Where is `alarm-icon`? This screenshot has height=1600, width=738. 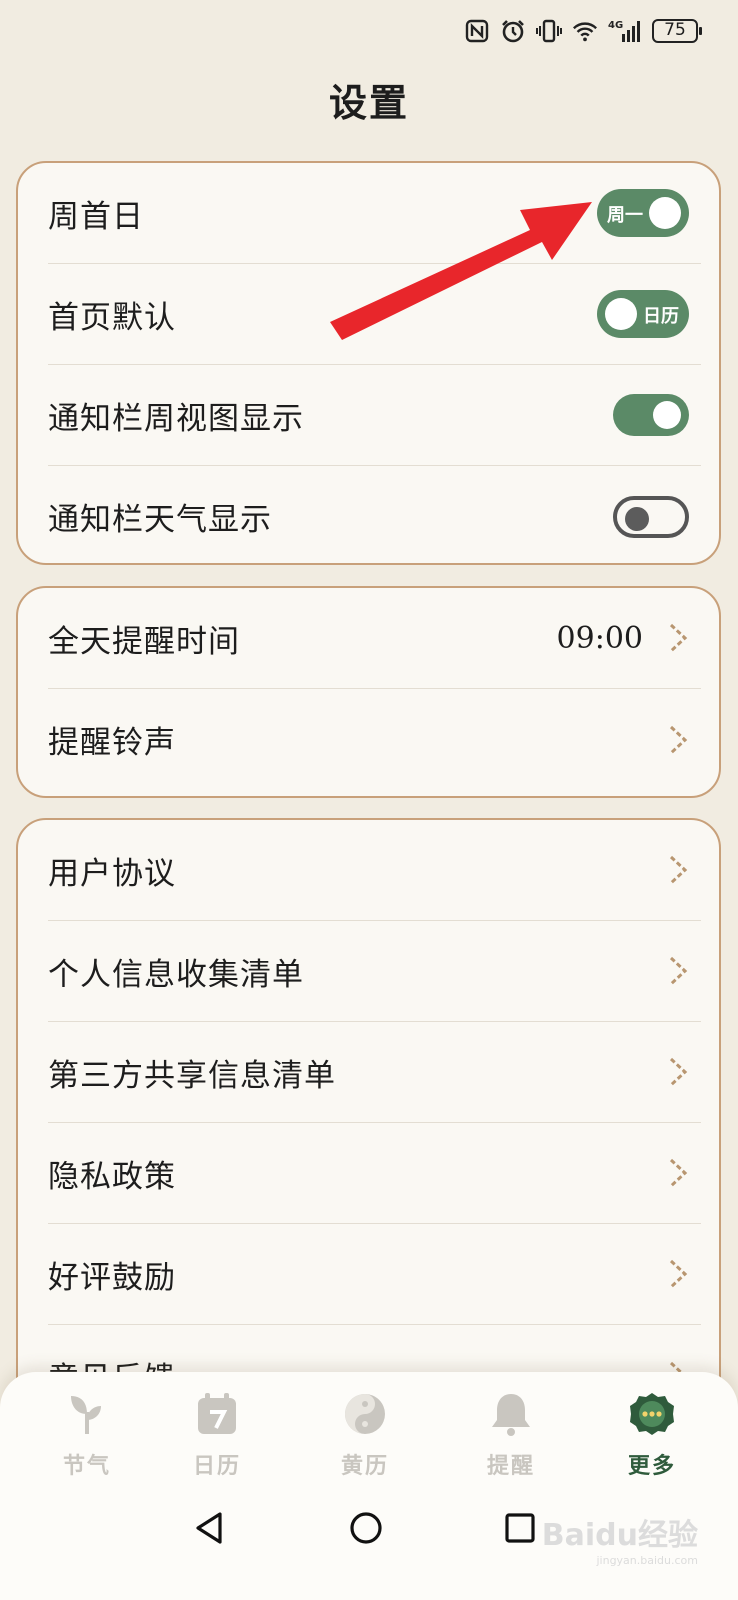 alarm-icon is located at coordinates (513, 31).